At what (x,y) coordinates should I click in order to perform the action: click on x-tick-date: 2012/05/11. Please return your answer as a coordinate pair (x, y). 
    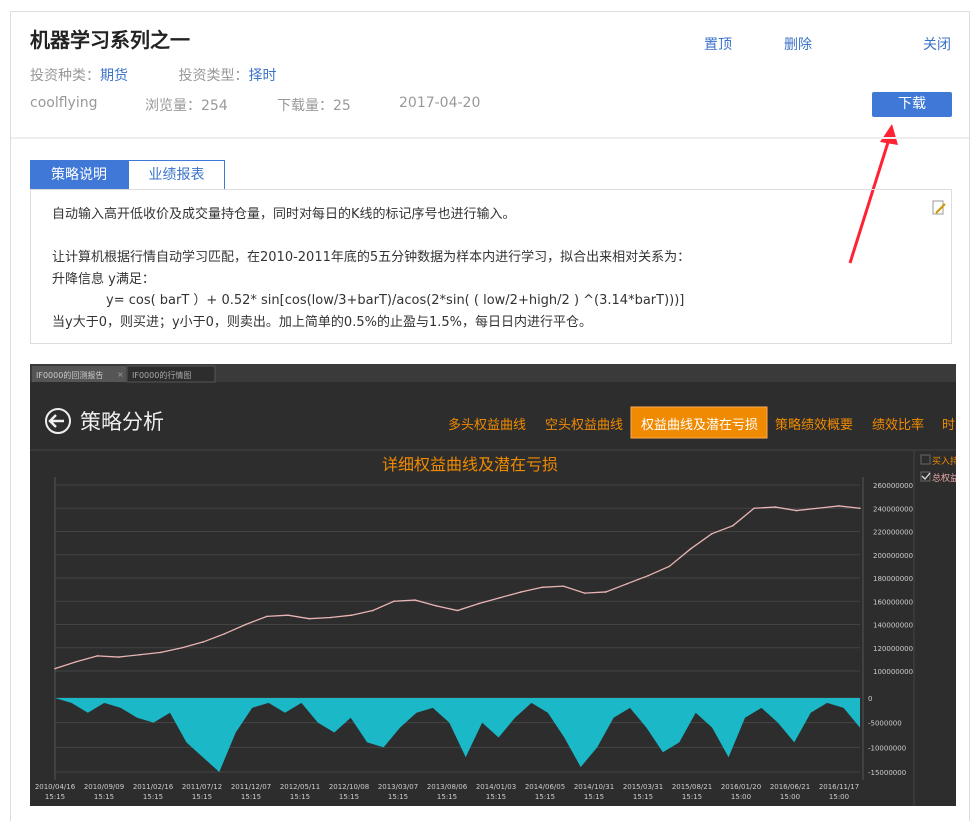
    Looking at the image, I should click on (300, 787).